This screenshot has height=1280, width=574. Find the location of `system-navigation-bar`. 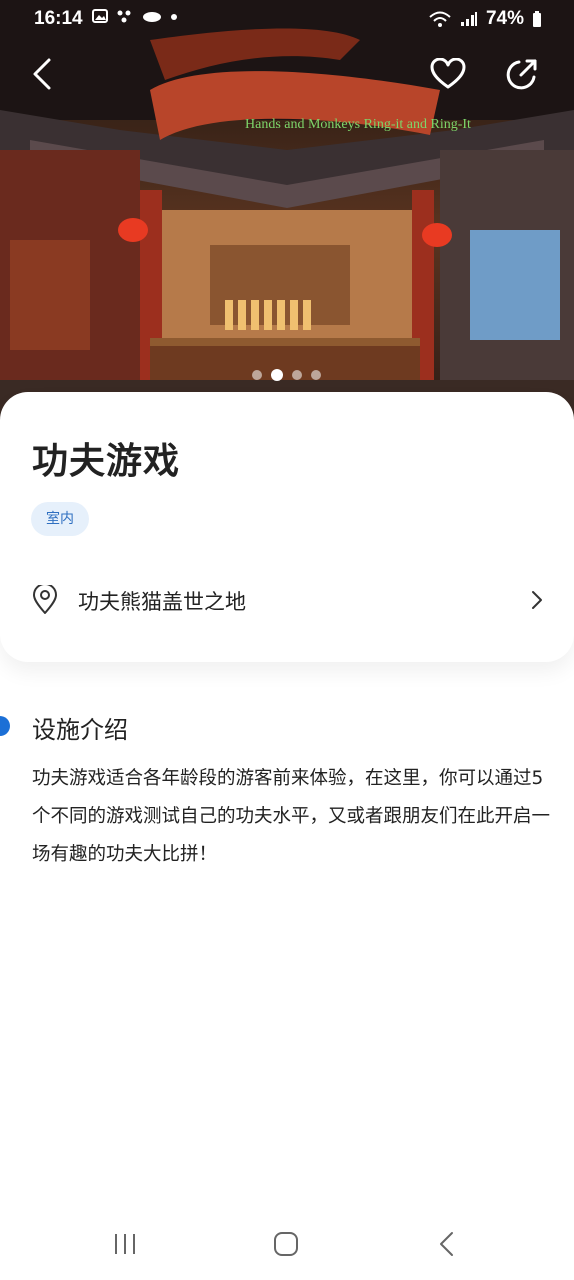

system-navigation-bar is located at coordinates (287, 1245).